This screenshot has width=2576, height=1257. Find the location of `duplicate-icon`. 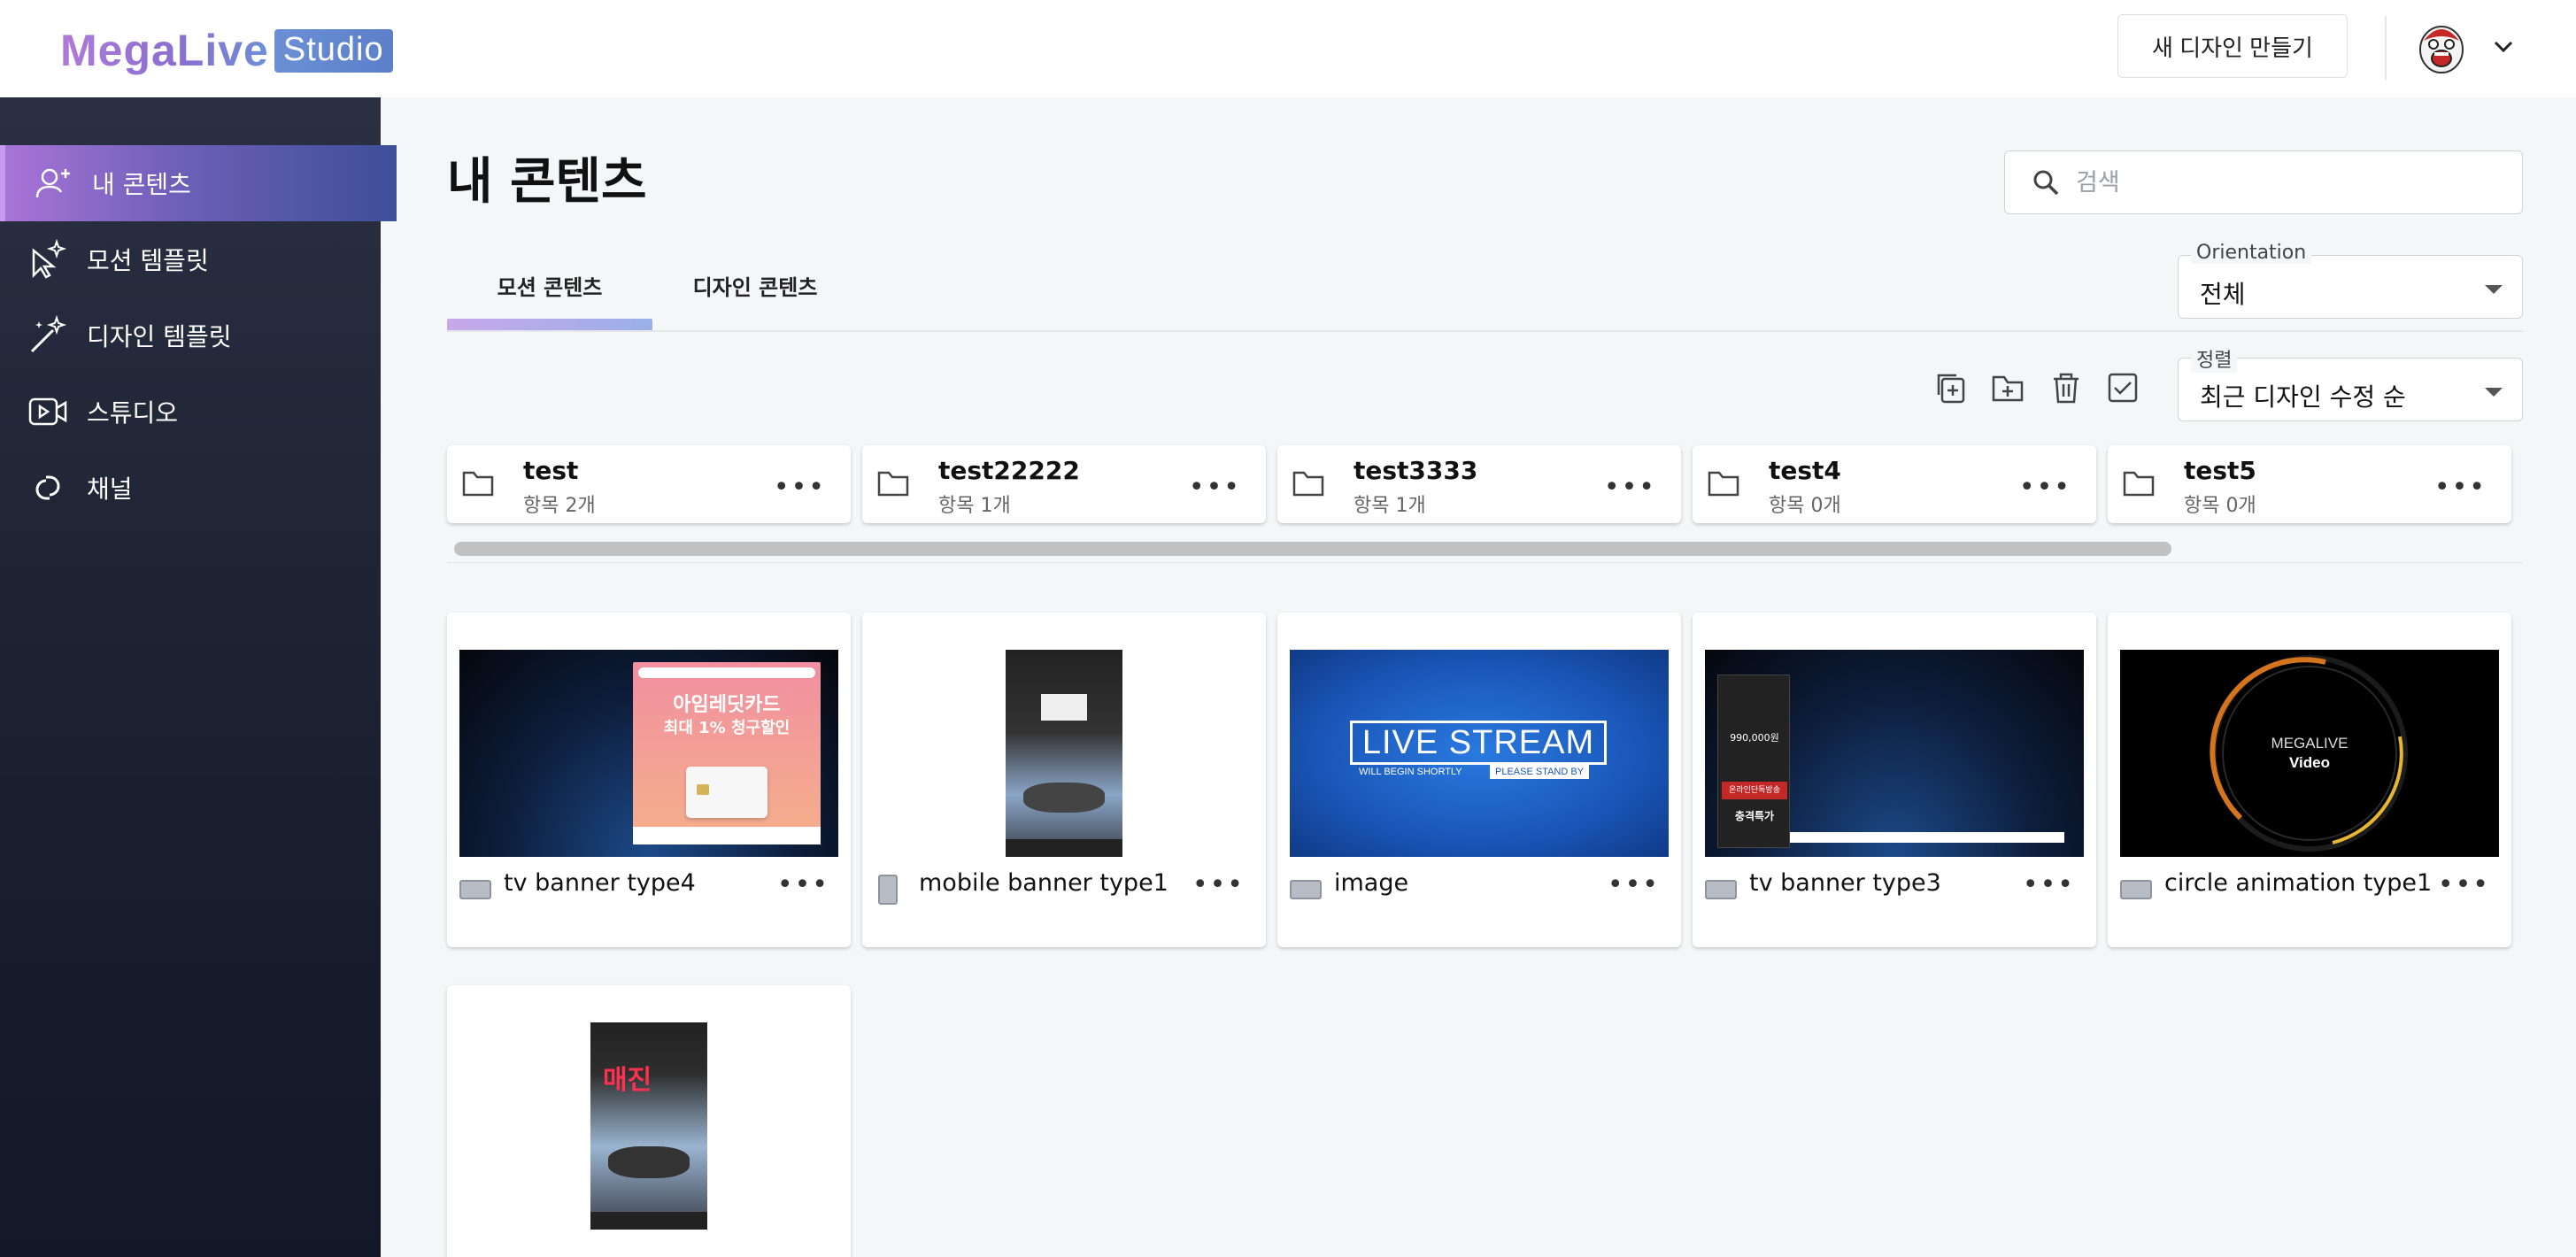

duplicate-icon is located at coordinates (1951, 387).